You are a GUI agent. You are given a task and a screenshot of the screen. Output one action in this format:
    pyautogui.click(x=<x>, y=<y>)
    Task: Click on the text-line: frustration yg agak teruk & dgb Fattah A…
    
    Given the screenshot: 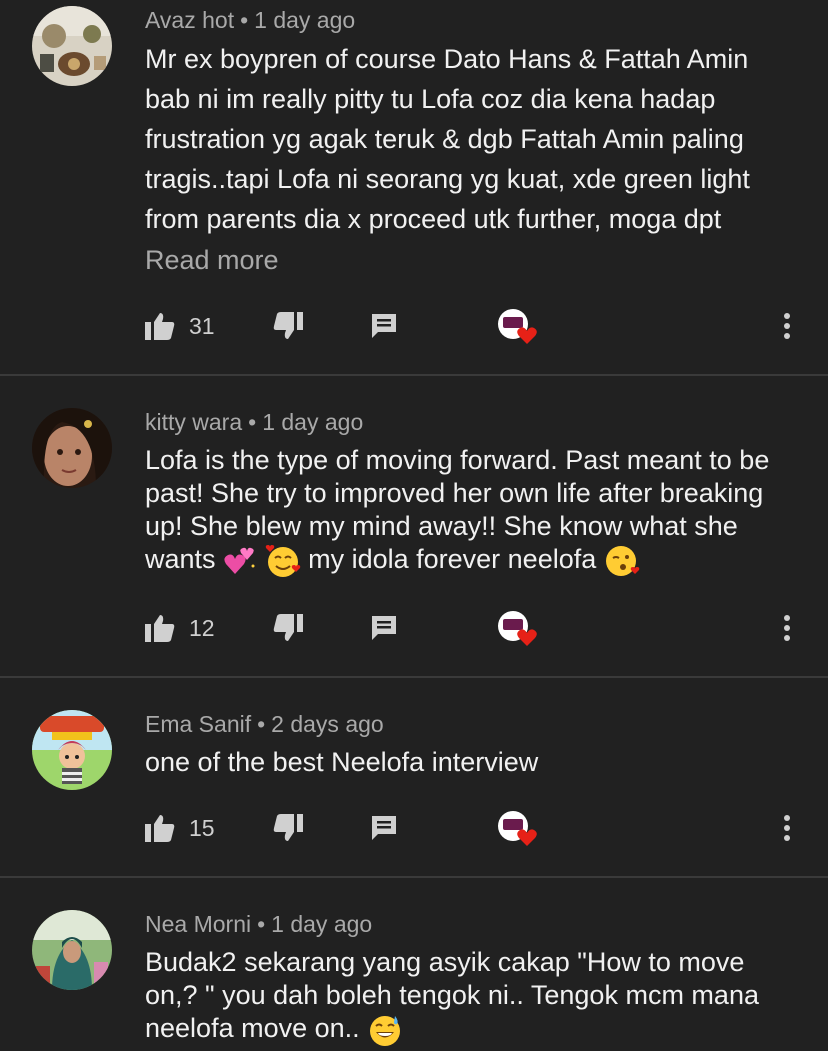 What is the action you would take?
    pyautogui.click(x=444, y=139)
    